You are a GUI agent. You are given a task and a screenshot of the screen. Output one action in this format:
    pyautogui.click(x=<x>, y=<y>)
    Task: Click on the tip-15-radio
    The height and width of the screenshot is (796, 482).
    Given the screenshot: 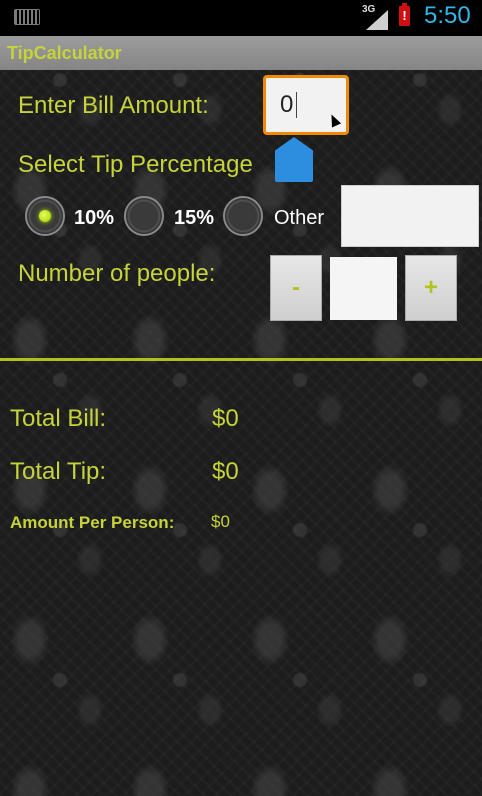 What is the action you would take?
    pyautogui.click(x=144, y=216)
    